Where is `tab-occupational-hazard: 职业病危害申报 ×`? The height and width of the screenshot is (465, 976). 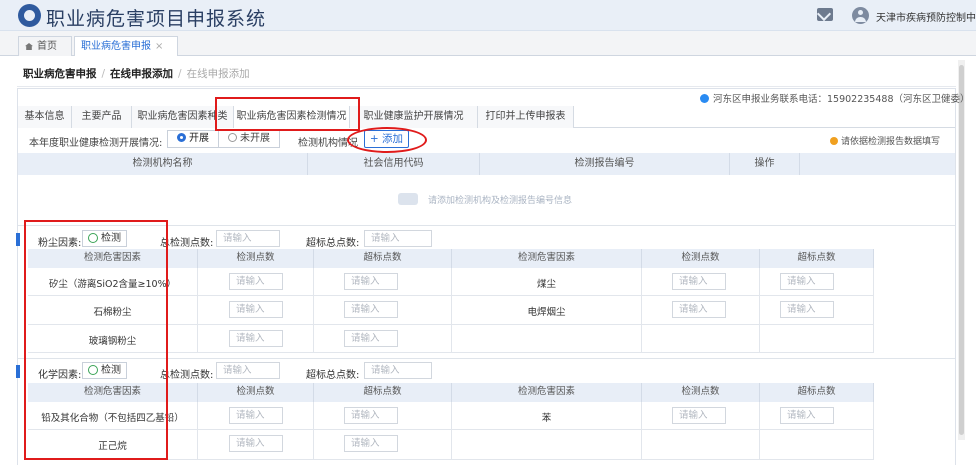 tab-occupational-hazard: 职业病危害申报 × is located at coordinates (126, 46).